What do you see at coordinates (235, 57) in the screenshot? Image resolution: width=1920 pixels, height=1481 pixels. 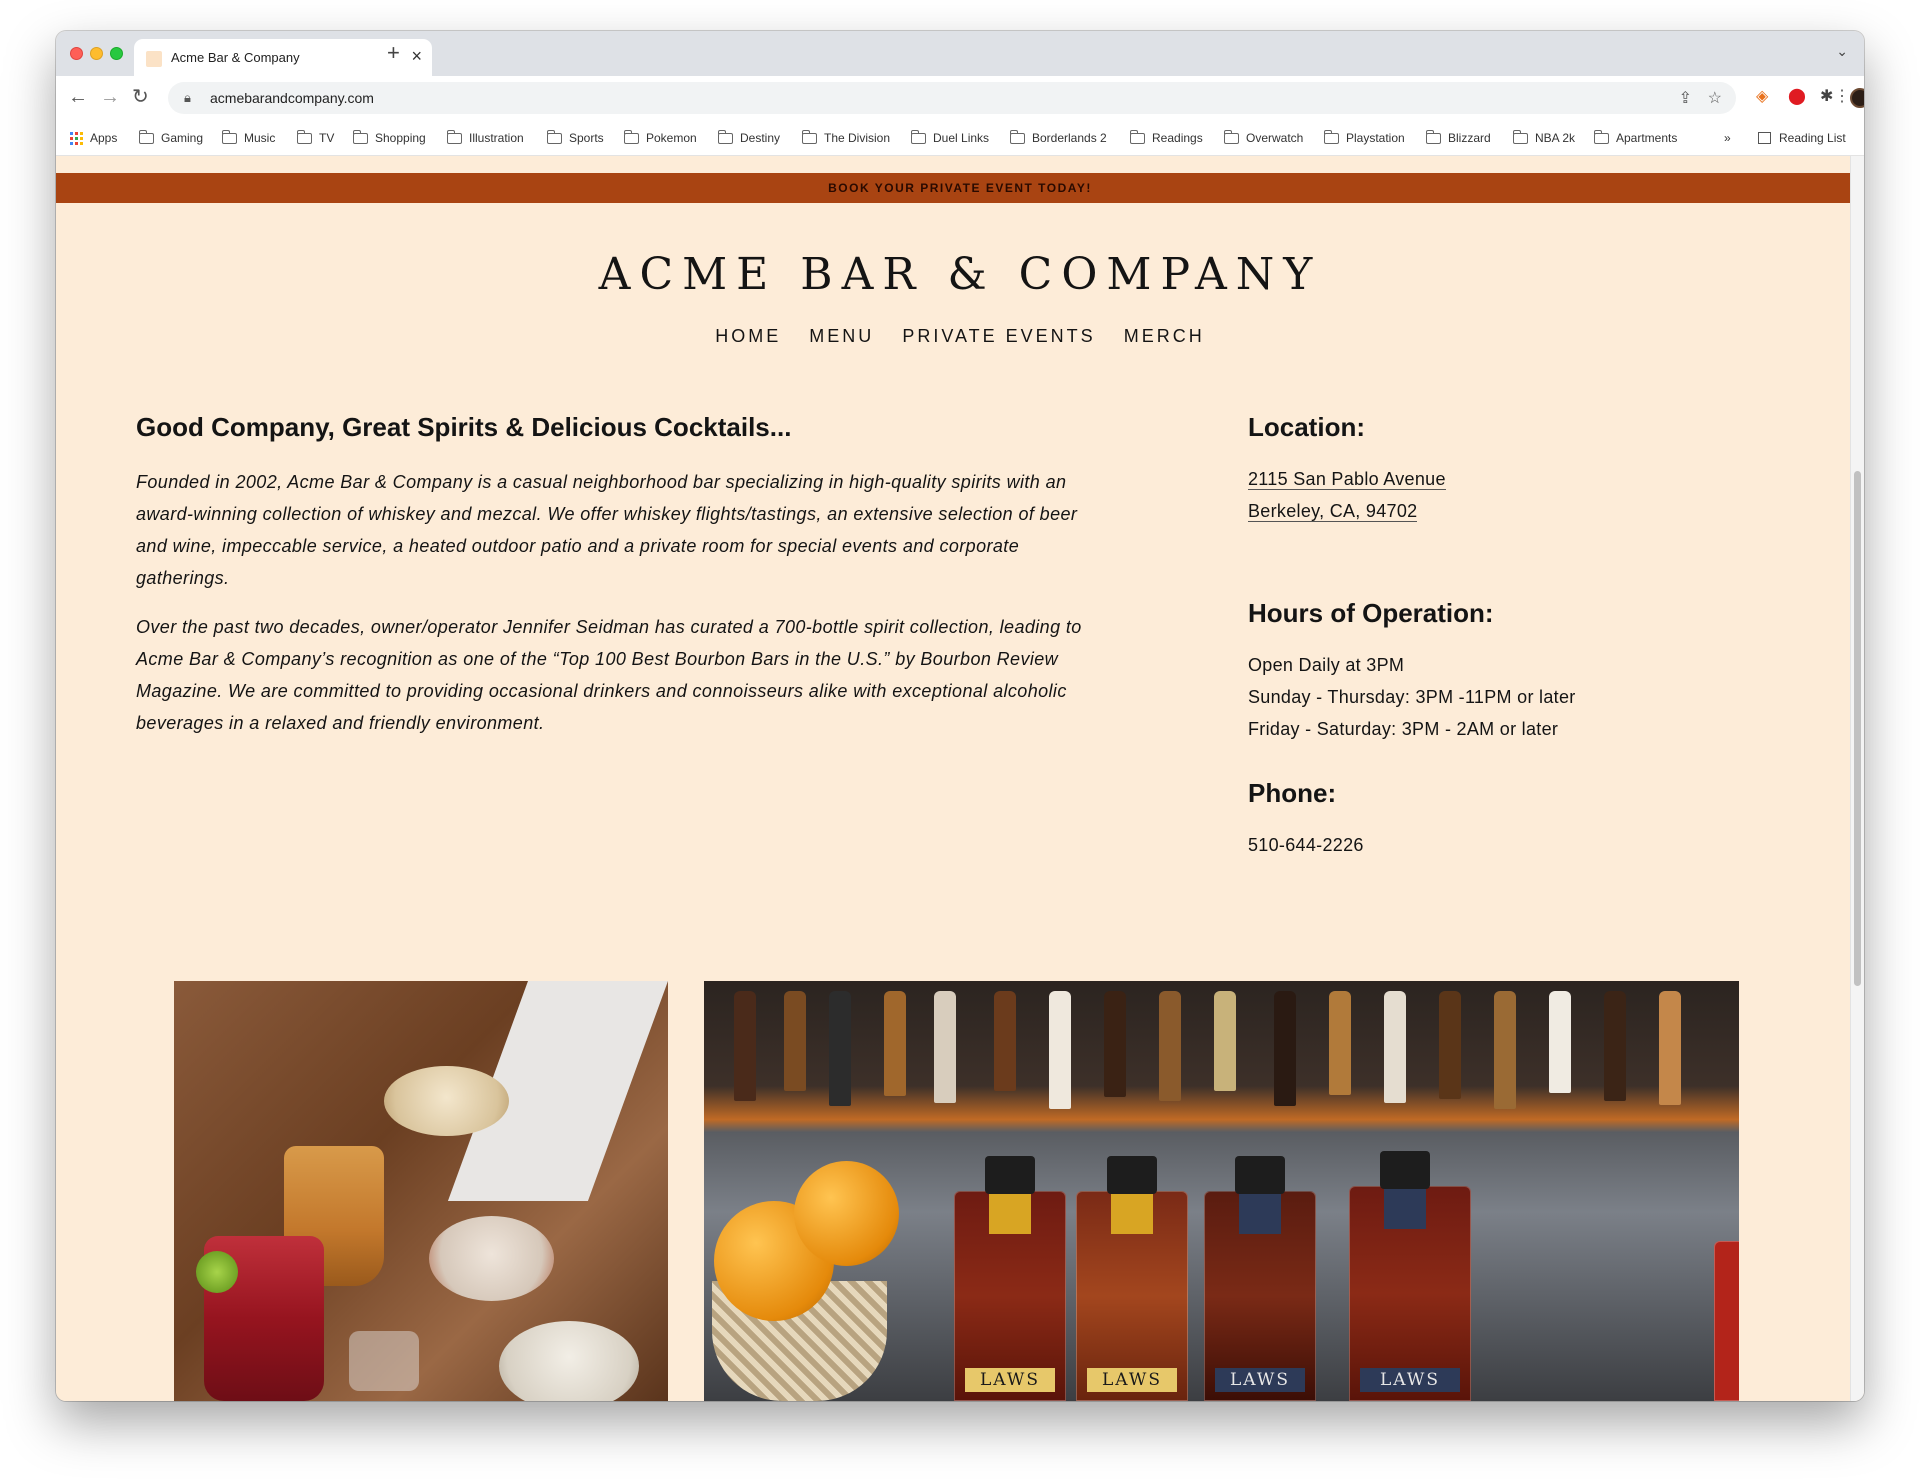 I see `tab-title: Acme Bar & Company` at bounding box center [235, 57].